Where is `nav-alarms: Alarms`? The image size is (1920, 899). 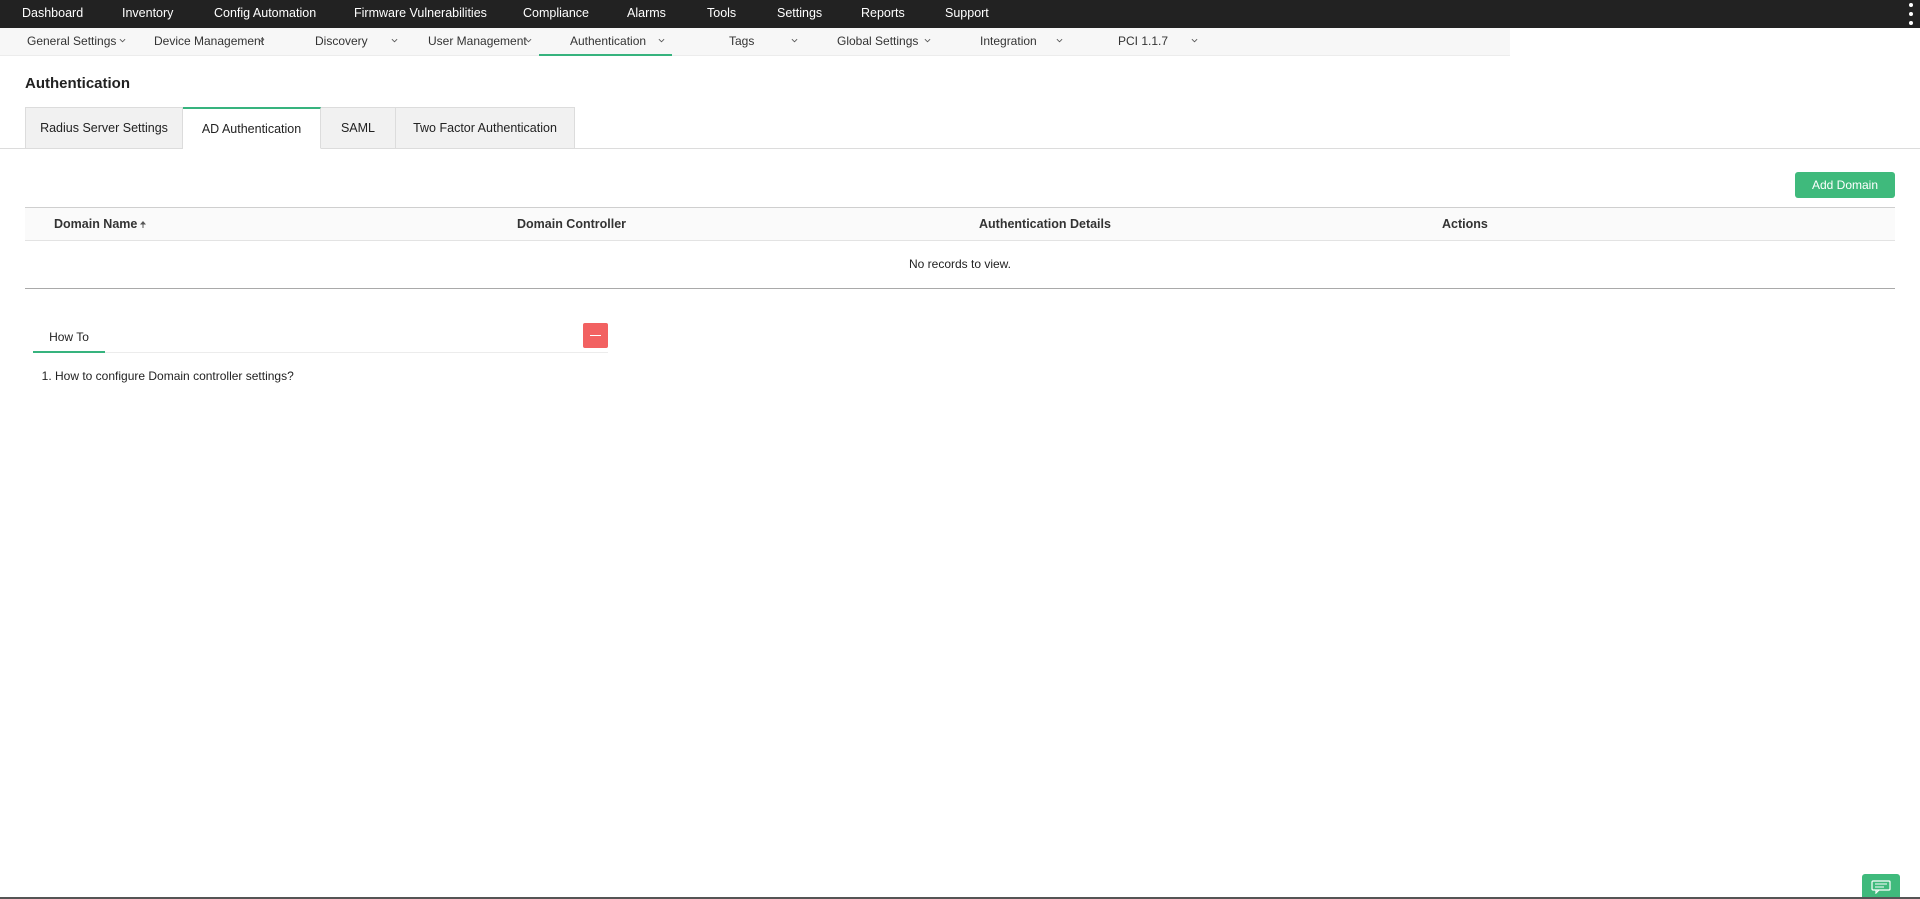 nav-alarms: Alarms is located at coordinates (646, 13).